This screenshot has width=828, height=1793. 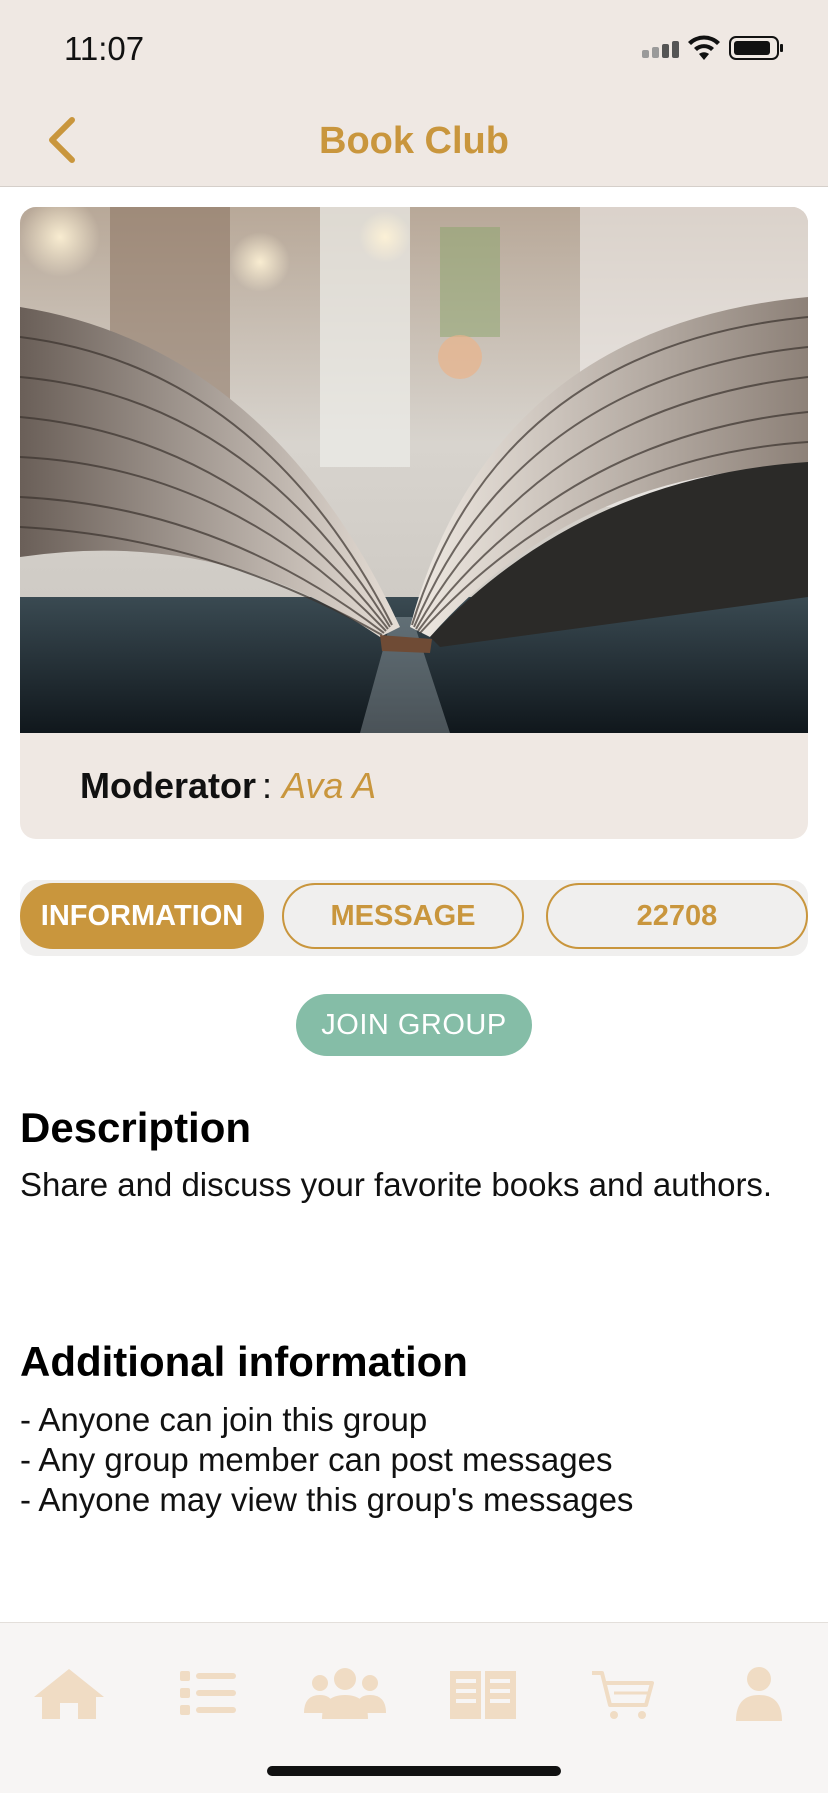 I want to click on page-title: Book Club, so click(x=414, y=141).